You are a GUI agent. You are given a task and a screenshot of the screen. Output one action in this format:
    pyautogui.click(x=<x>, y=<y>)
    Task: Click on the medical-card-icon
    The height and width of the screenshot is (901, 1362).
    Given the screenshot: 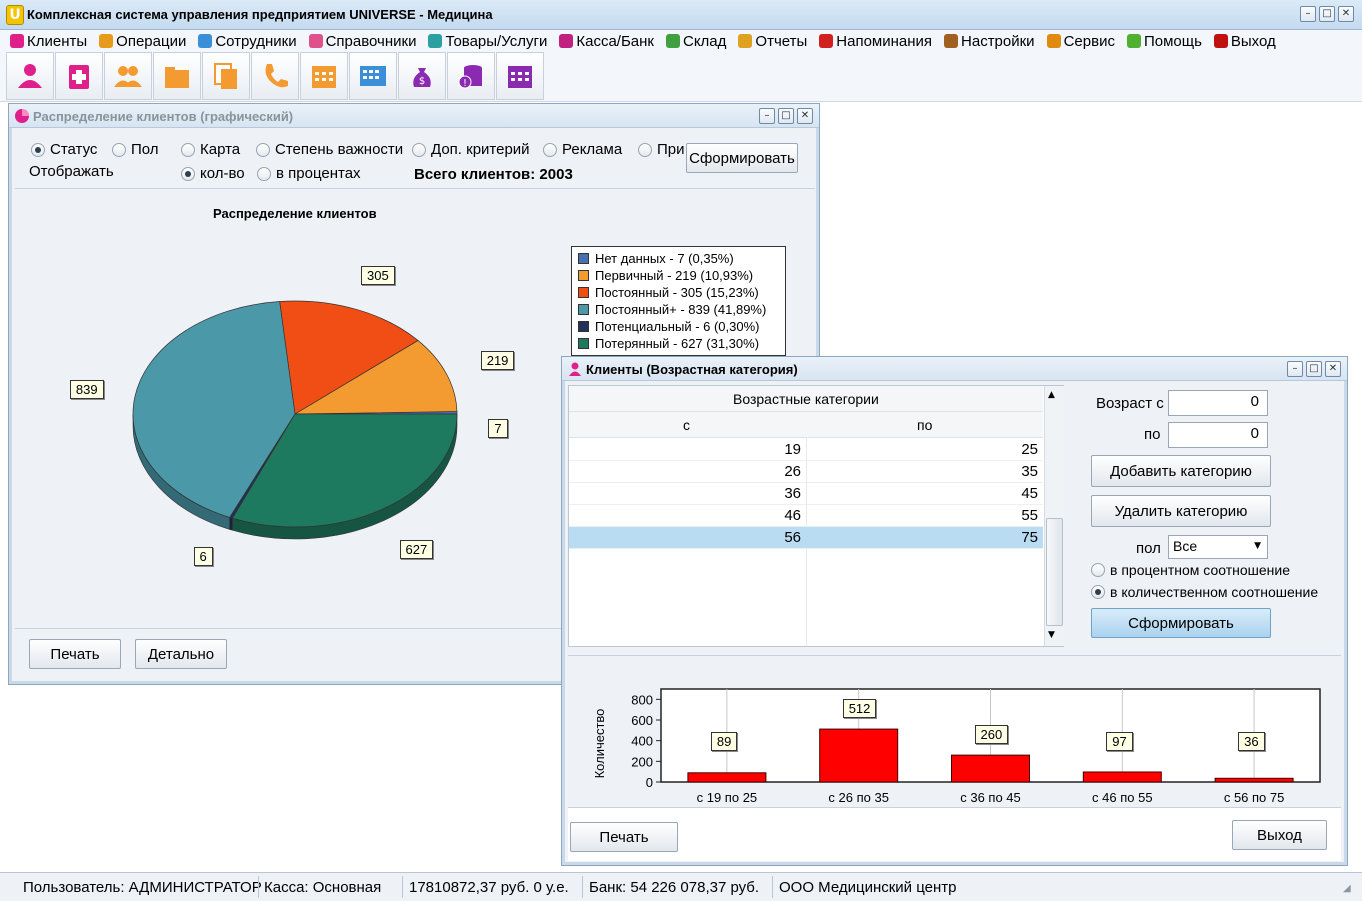 What is the action you would take?
    pyautogui.click(x=79, y=77)
    